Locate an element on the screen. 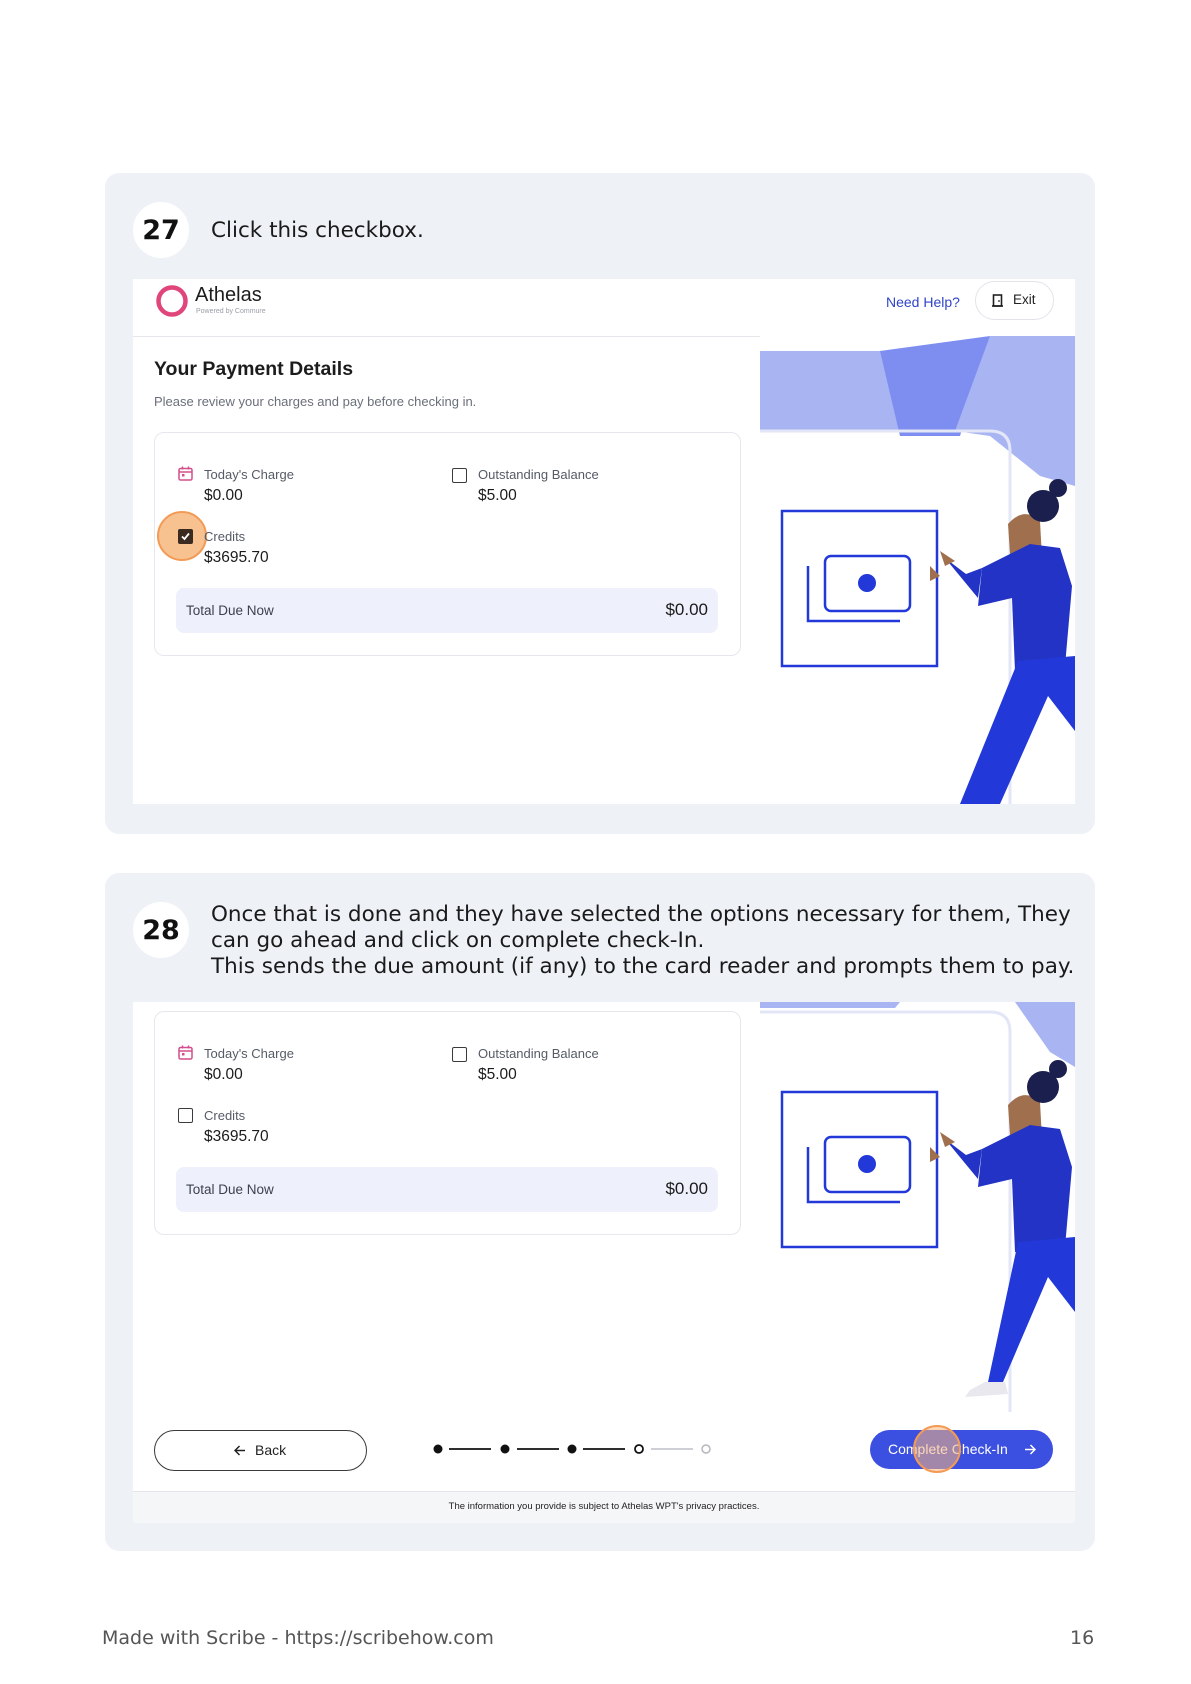 The image size is (1191, 1684). made-with-scribe: Made with Scribe - https://scribehow.com is located at coordinates (298, 1638).